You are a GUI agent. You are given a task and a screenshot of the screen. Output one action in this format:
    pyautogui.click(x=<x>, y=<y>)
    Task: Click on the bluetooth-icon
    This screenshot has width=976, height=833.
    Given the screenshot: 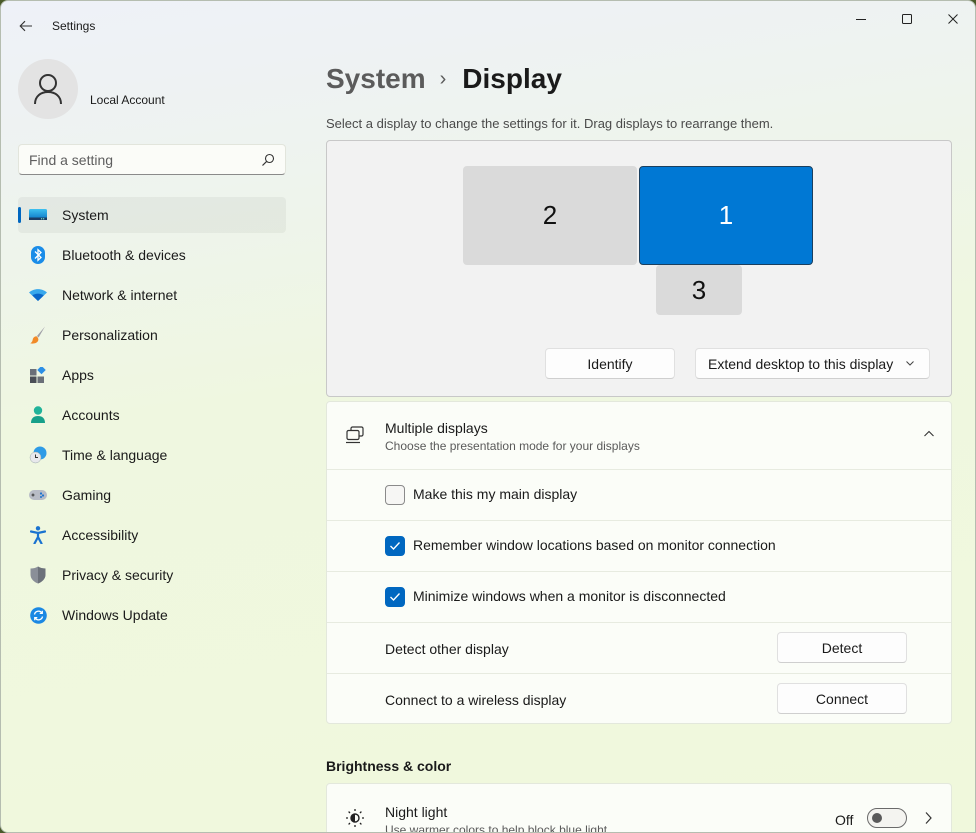 What is the action you would take?
    pyautogui.click(x=38, y=255)
    